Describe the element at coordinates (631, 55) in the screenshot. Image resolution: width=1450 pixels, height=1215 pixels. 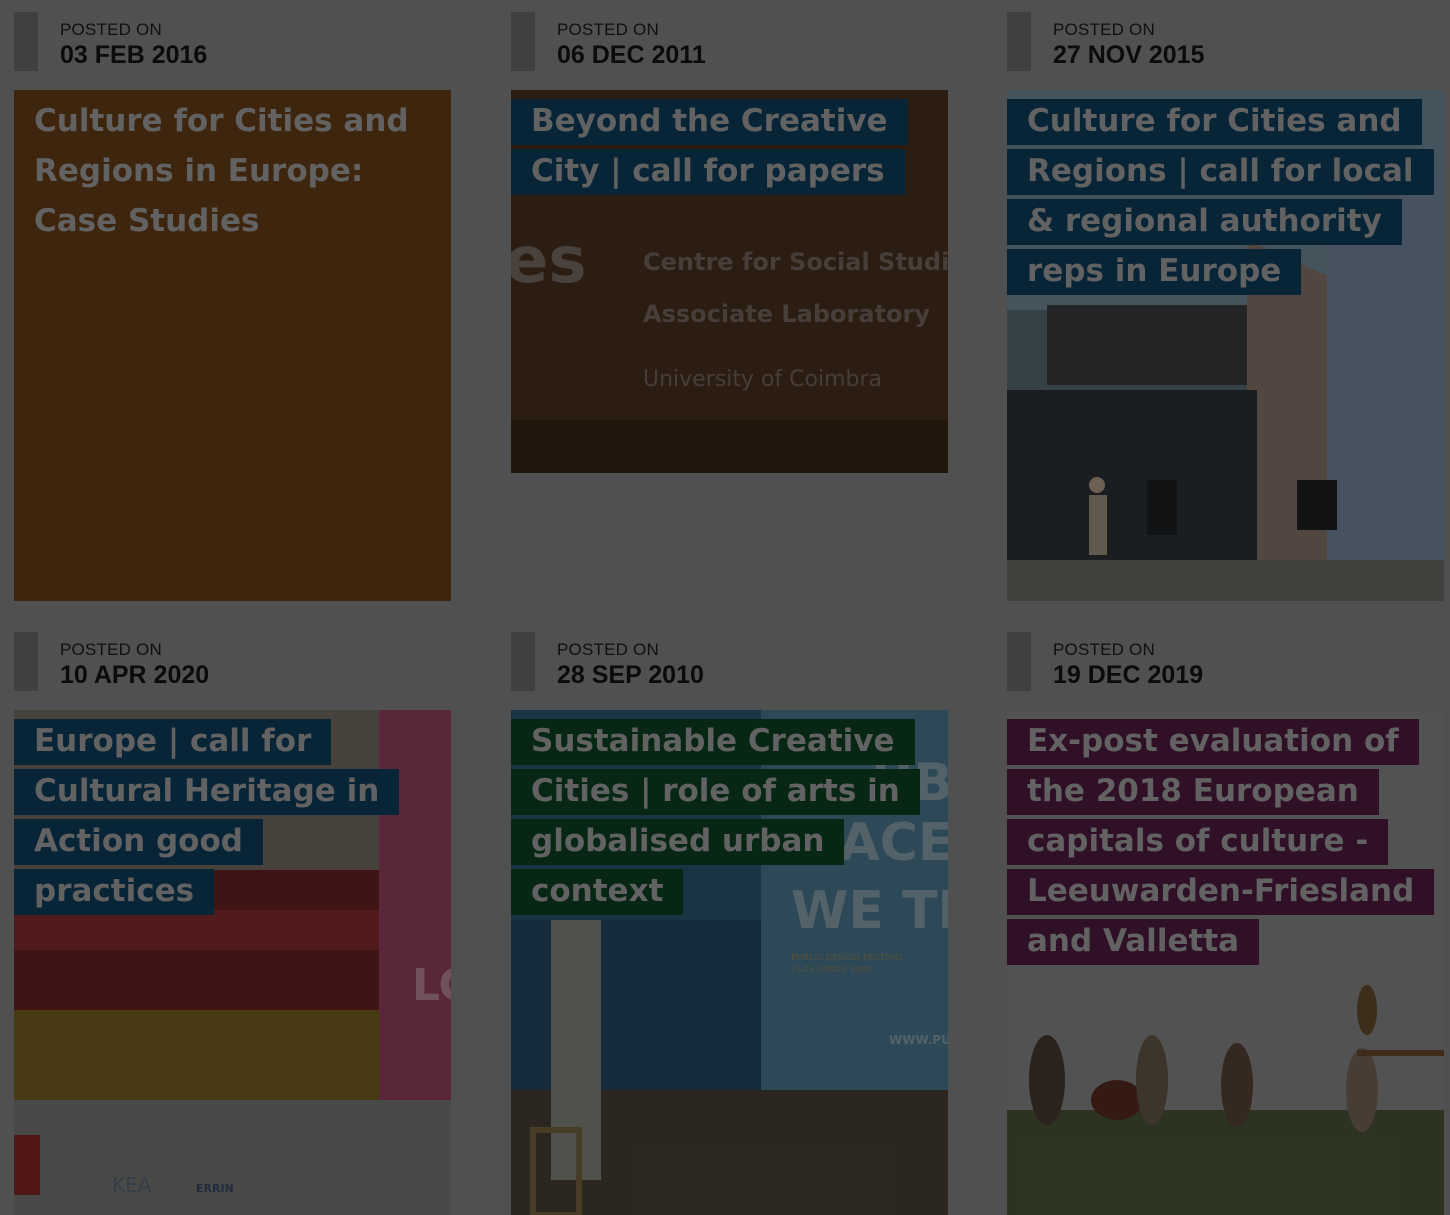
I see `post-date: 06 DEC 2011` at that location.